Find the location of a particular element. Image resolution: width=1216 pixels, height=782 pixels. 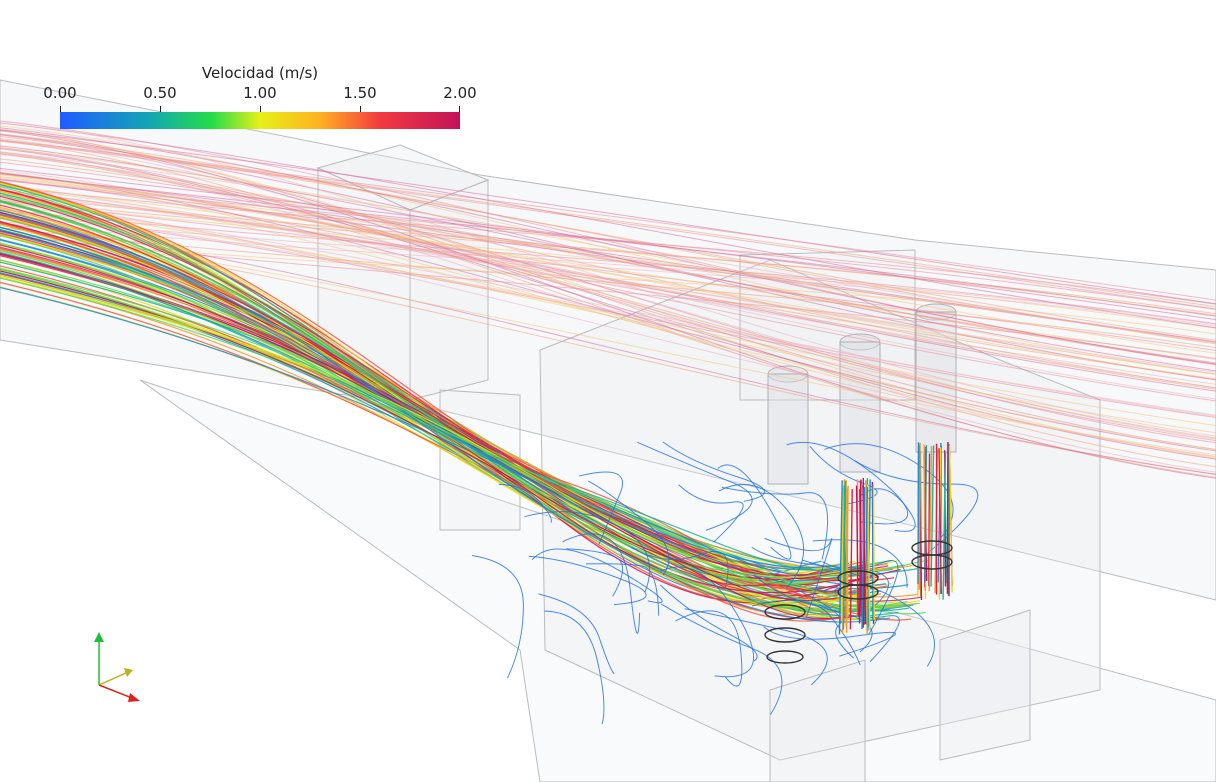

color-legend: Velocidad (m/s) 0.00 0.50 1.00 1.50 2.00 is located at coordinates (260, 102).